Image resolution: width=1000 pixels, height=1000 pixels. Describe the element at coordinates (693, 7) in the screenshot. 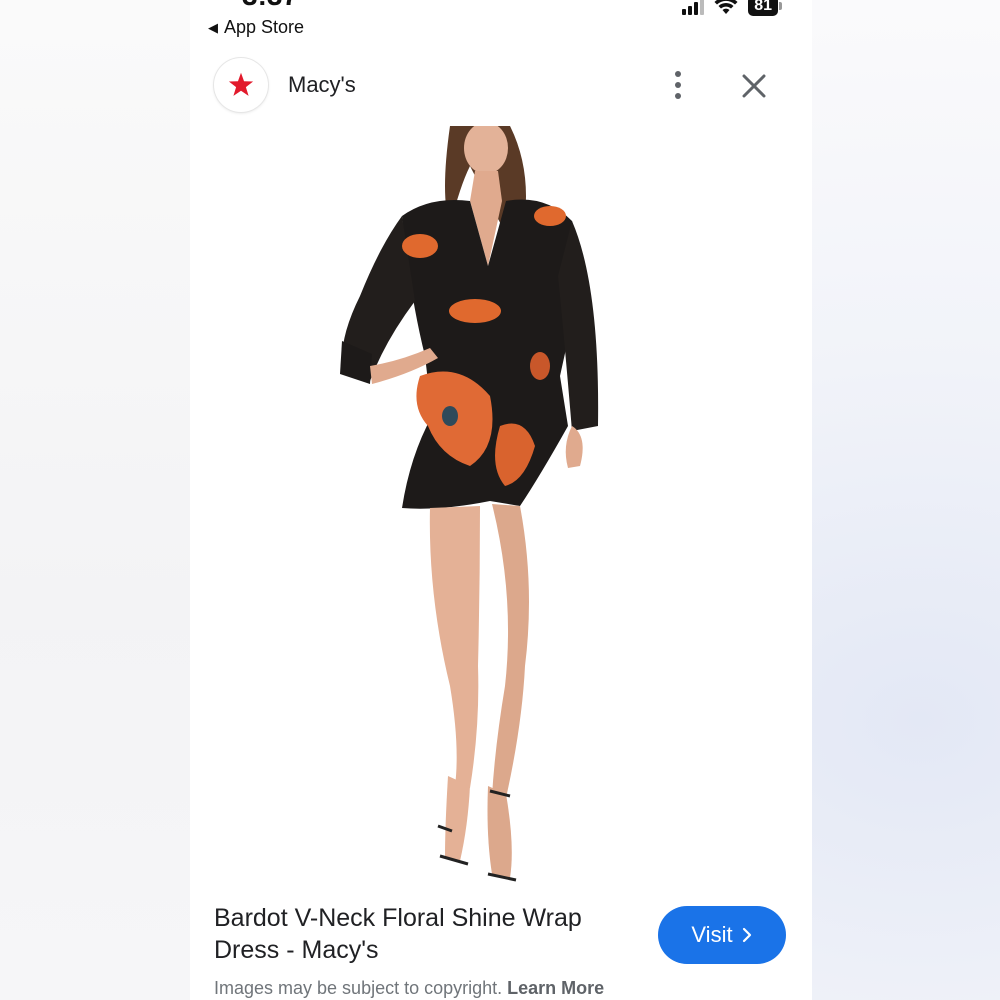

I see `cellular-signal-icon` at that location.